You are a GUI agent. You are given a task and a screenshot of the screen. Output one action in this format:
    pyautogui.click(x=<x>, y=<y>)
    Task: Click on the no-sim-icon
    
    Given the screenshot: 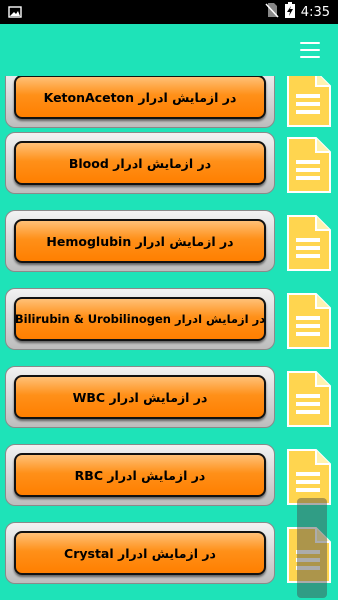 What is the action you would take?
    pyautogui.click(x=272, y=12)
    